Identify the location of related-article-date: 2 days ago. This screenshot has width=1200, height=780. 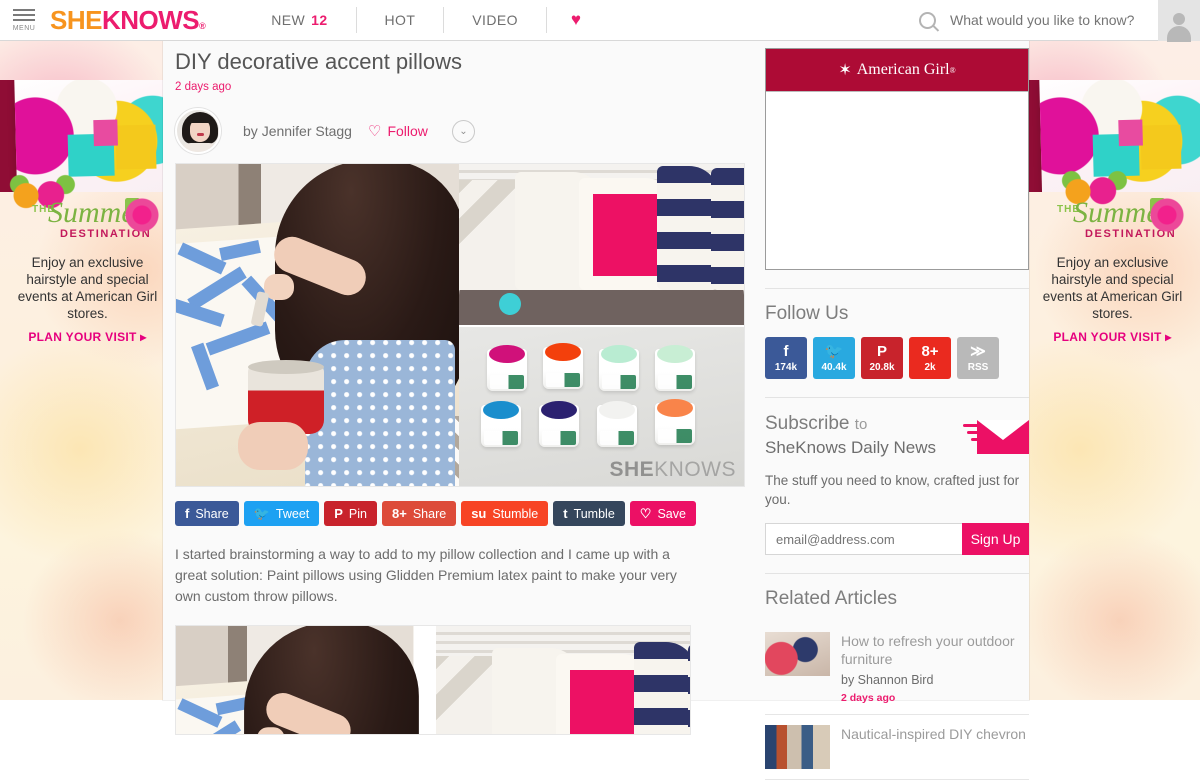
(868, 698).